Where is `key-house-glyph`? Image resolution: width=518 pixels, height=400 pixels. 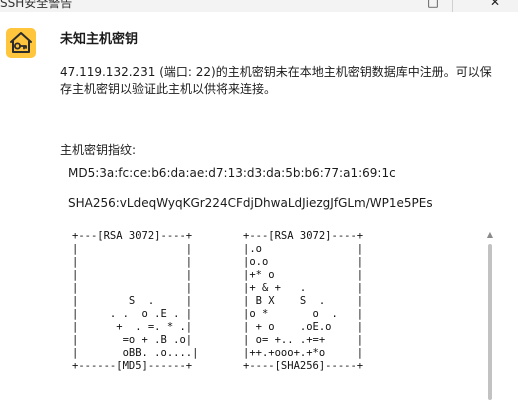 key-house-glyph is located at coordinates (21, 42).